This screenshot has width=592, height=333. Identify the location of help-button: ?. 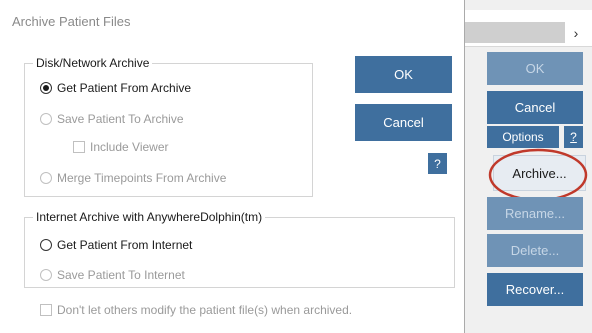
(437, 163).